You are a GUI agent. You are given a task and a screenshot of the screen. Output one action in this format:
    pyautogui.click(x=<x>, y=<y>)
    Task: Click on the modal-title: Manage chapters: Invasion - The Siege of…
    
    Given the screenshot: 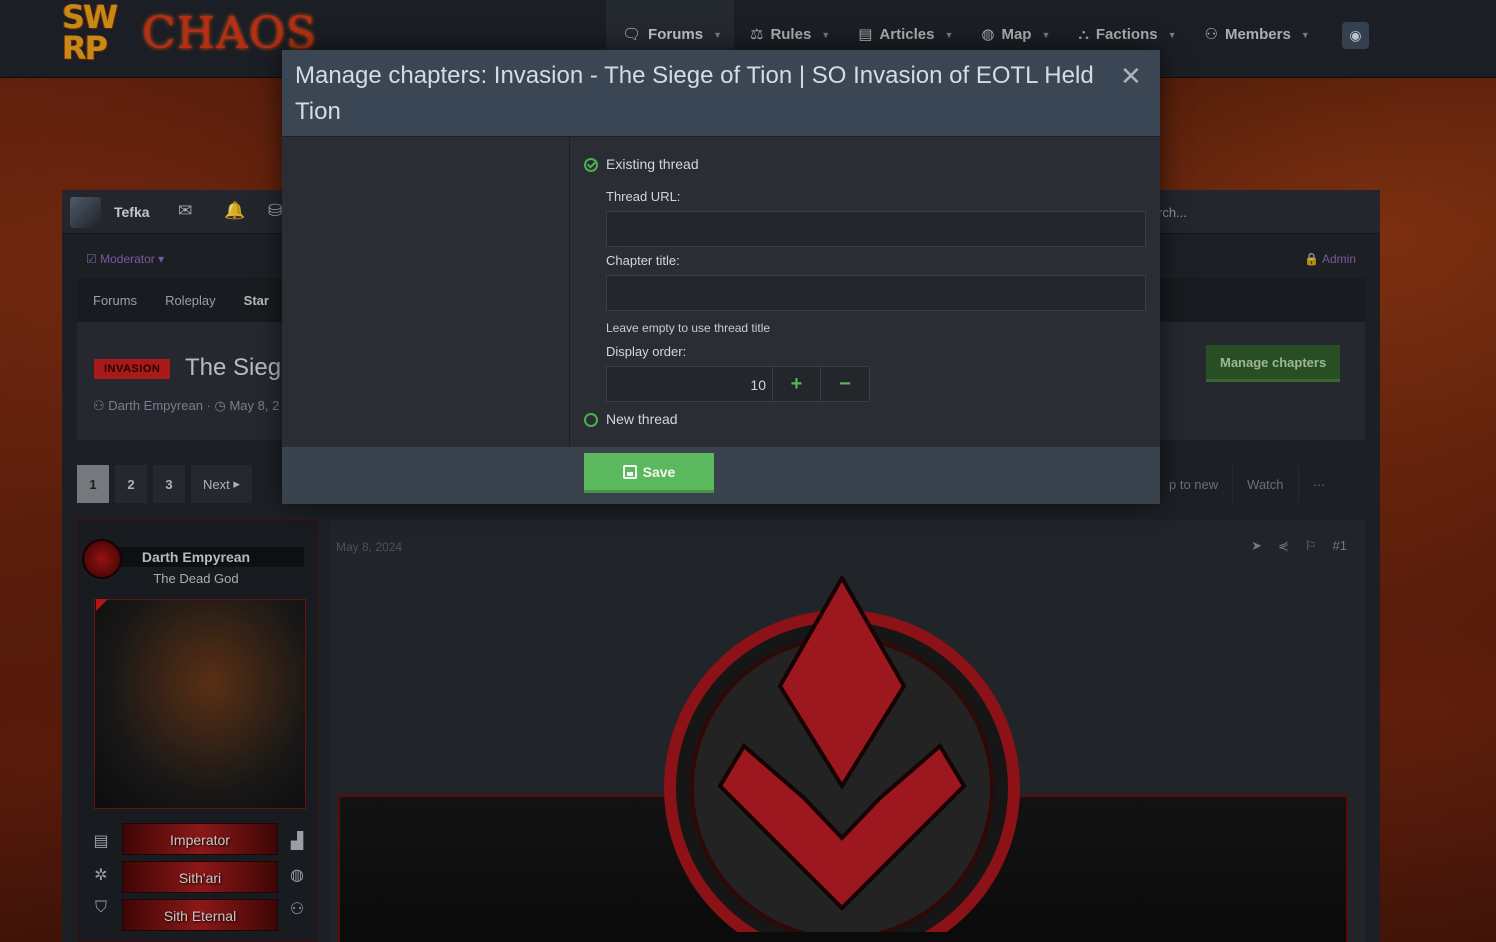 What is the action you would take?
    pyautogui.click(x=694, y=93)
    